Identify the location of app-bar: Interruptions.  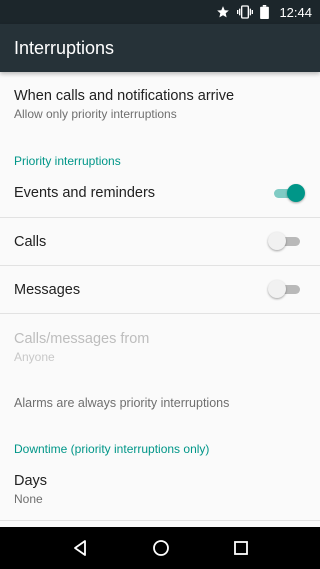
(160, 48).